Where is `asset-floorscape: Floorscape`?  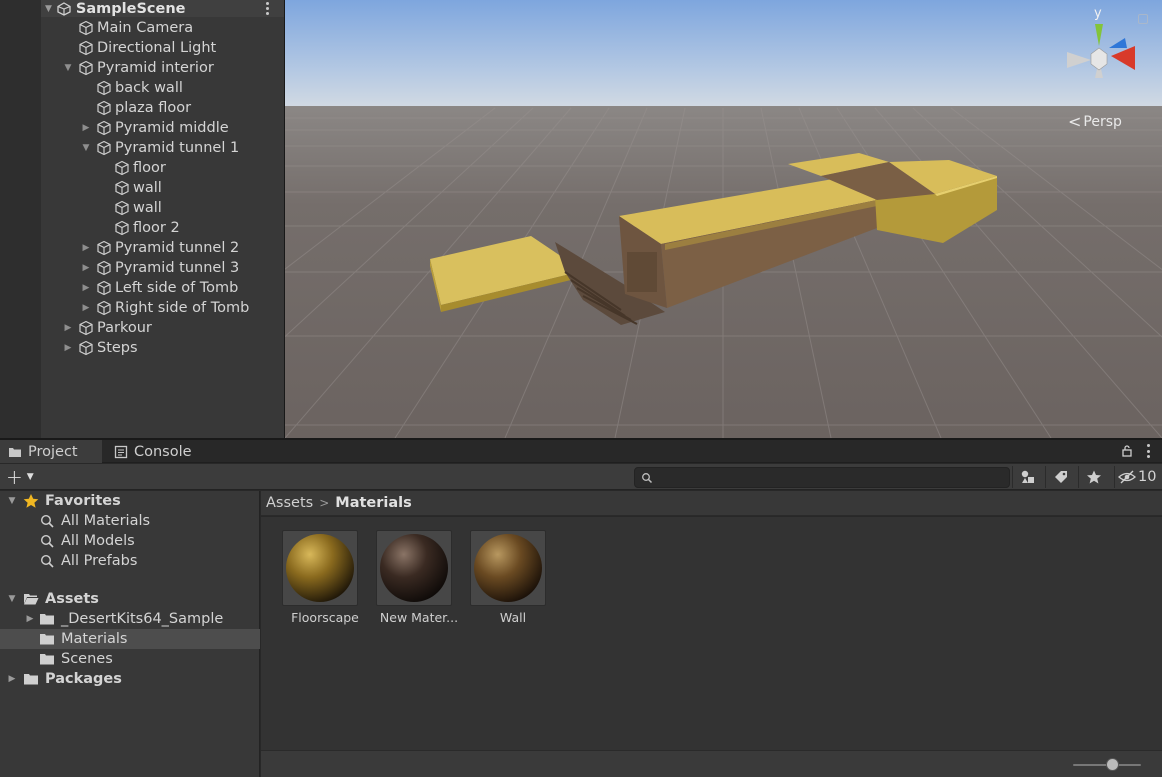 asset-floorscape: Floorscape is located at coordinates (313, 580).